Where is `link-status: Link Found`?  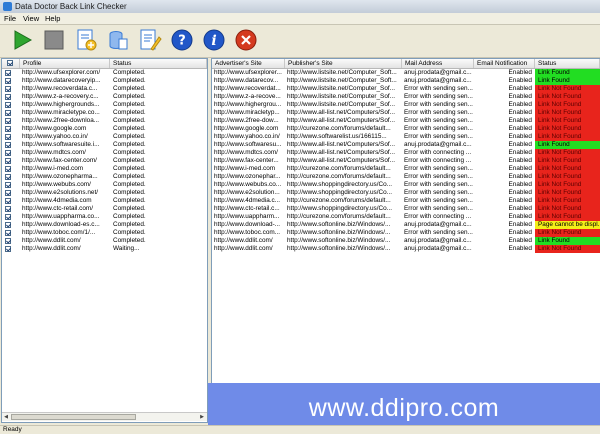 link-status: Link Found is located at coordinates (567, 241).